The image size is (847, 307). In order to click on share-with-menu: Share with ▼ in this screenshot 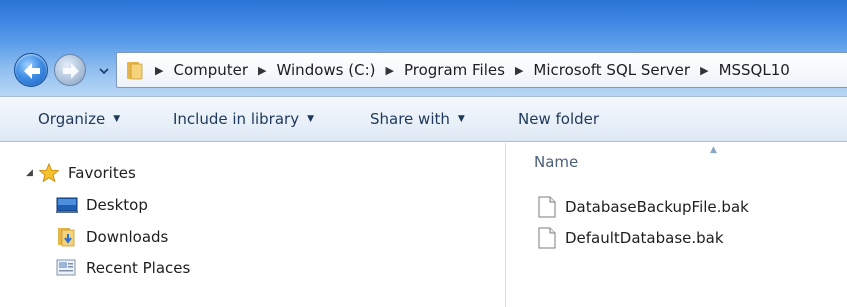, I will do `click(417, 119)`.